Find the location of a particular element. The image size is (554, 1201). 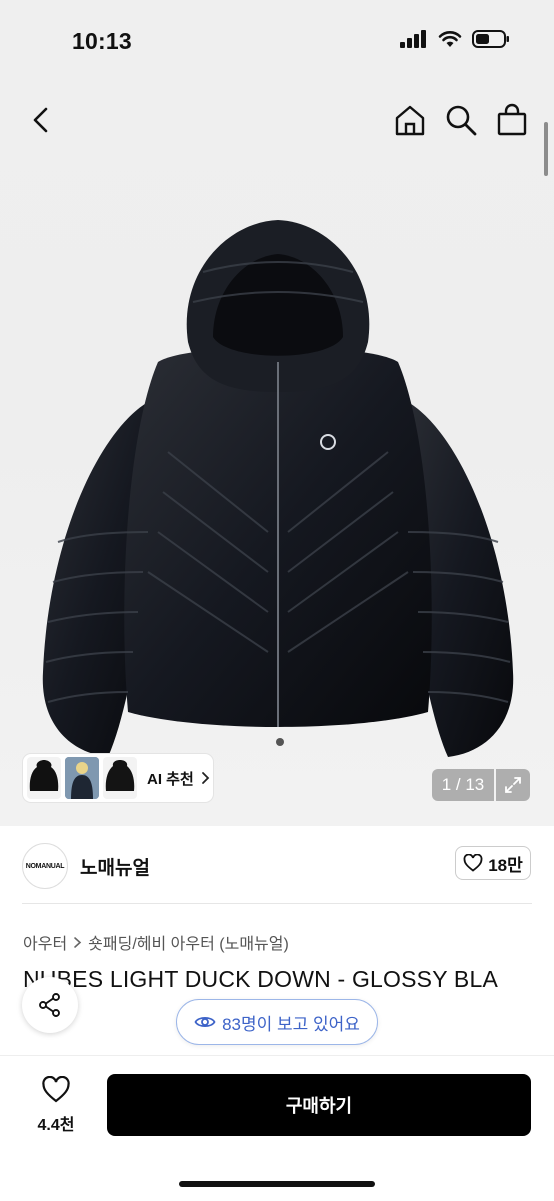

wishlist-count: 4.4천 is located at coordinates (56, 1125).